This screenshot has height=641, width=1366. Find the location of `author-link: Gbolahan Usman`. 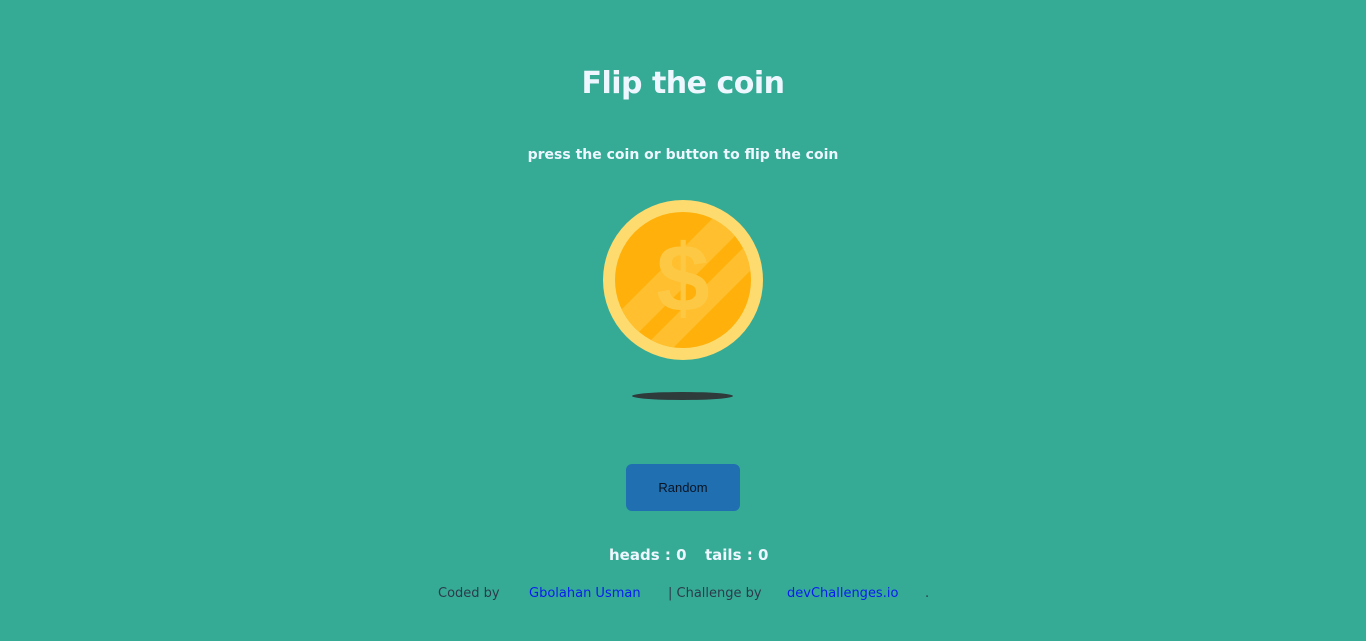

author-link: Gbolahan Usman is located at coordinates (585, 593).